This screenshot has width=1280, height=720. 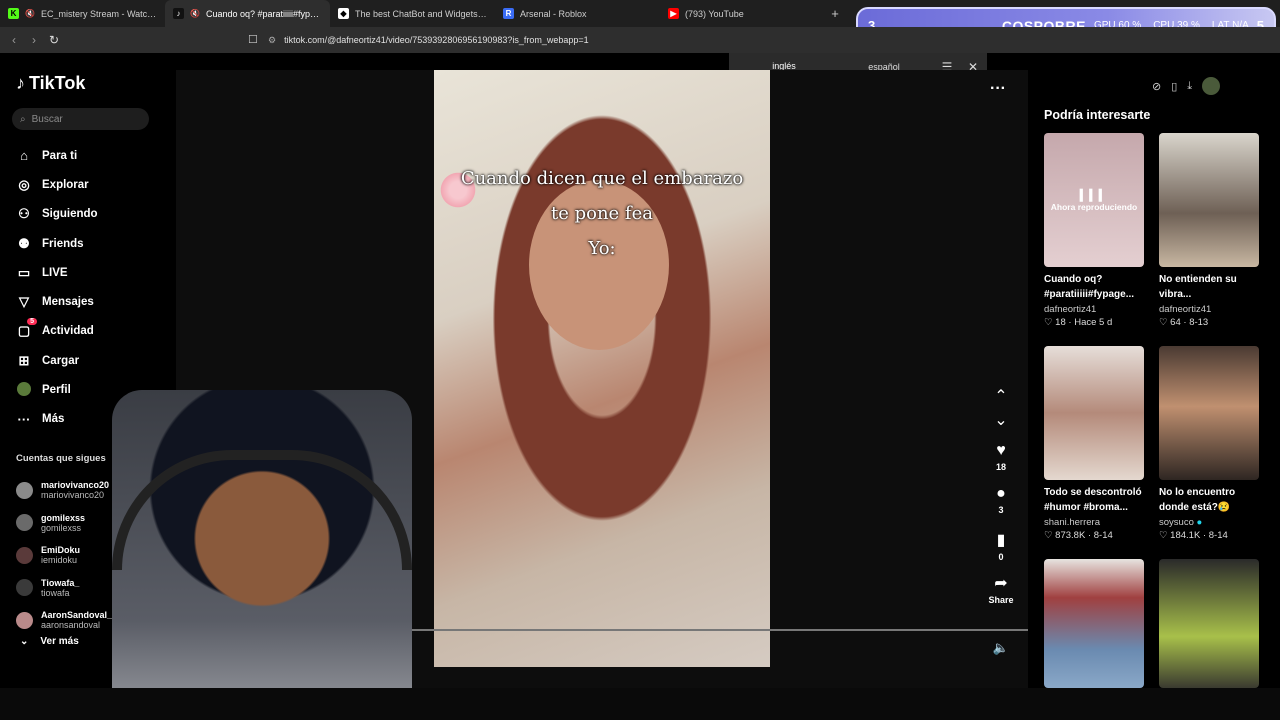 I want to click on activity-badge: 5, so click(x=32, y=322).